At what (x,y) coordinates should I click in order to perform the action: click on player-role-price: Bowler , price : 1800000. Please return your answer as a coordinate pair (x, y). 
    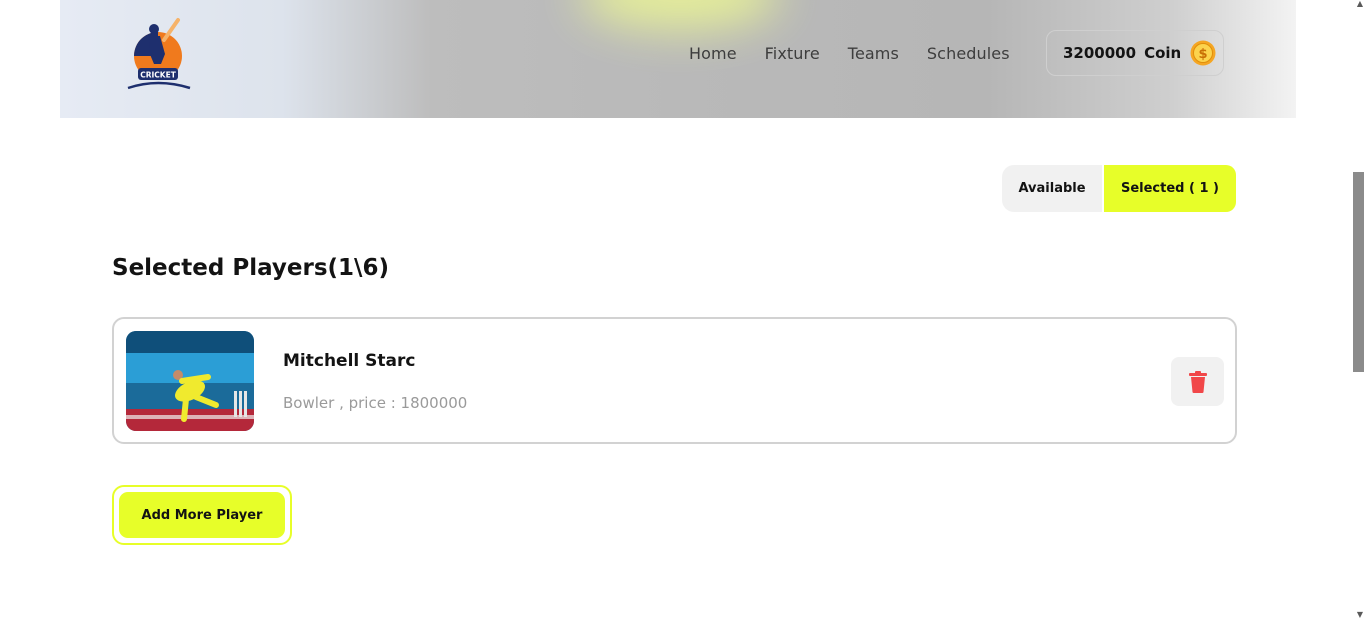
    Looking at the image, I should click on (375, 403).